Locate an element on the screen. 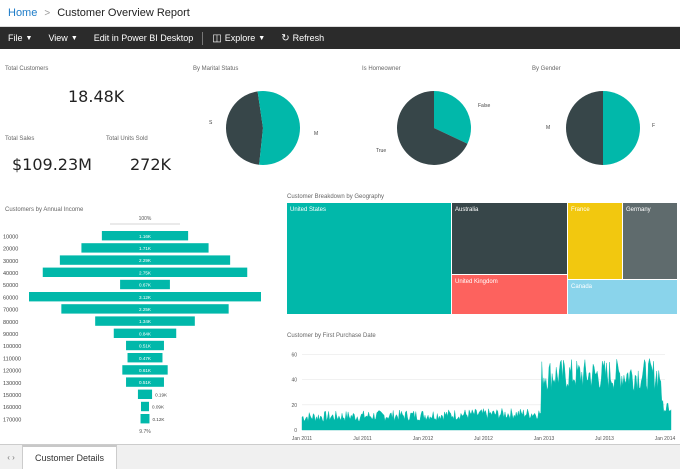  funnel-value-label: 1.71K is located at coordinates (145, 248).